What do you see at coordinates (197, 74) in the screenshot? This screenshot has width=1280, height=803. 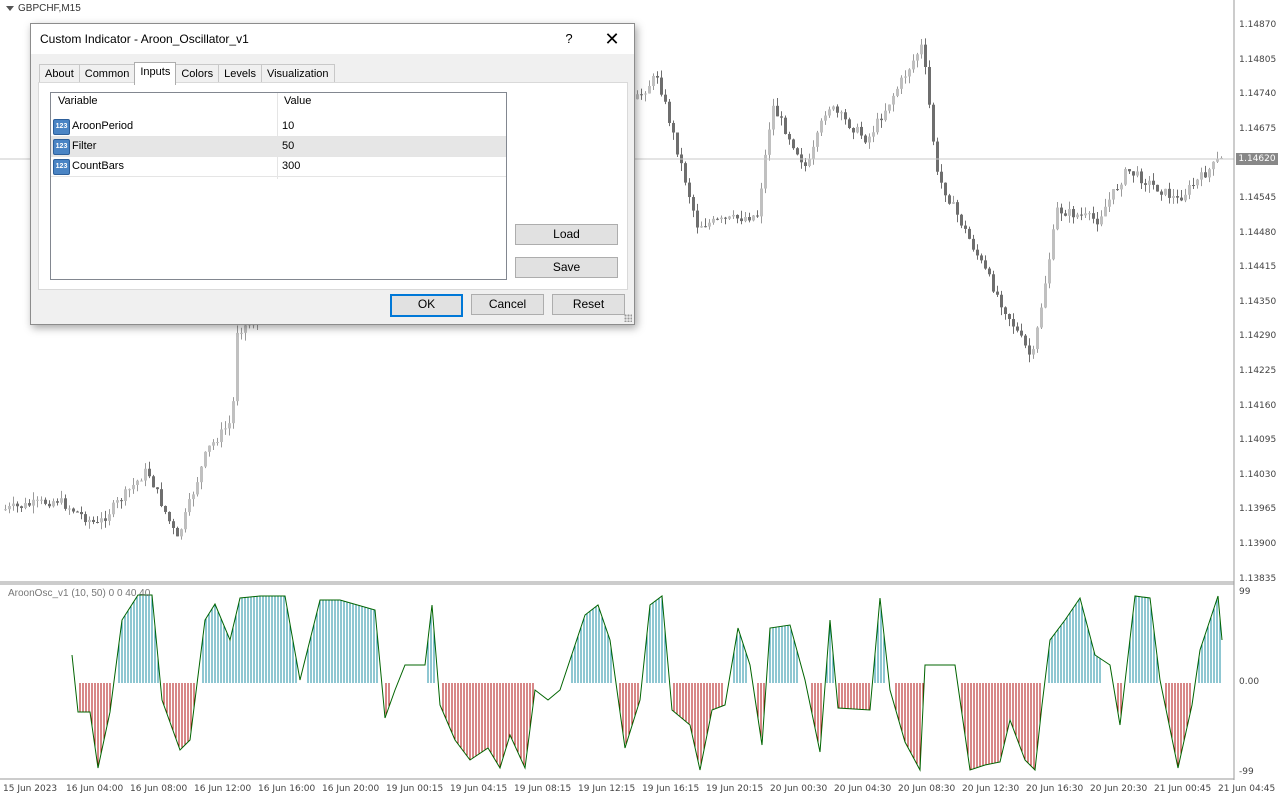 I see `tab-colors: Colors` at bounding box center [197, 74].